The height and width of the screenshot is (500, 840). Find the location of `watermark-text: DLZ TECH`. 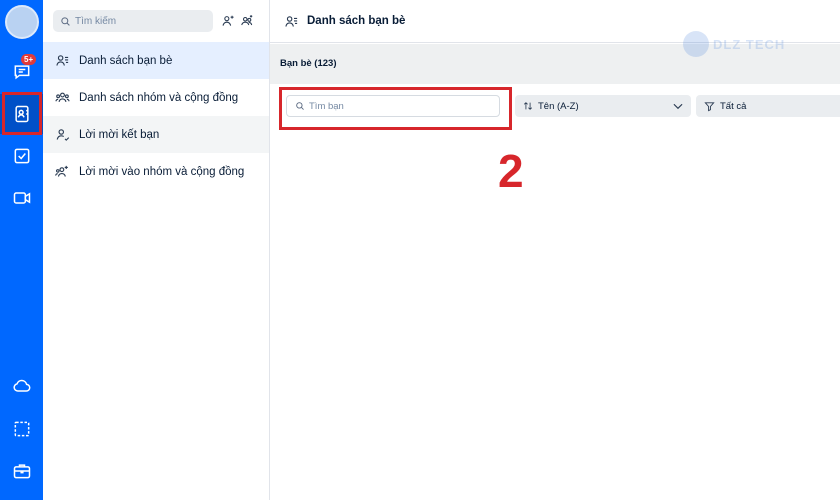

watermark-text: DLZ TECH is located at coordinates (749, 44).